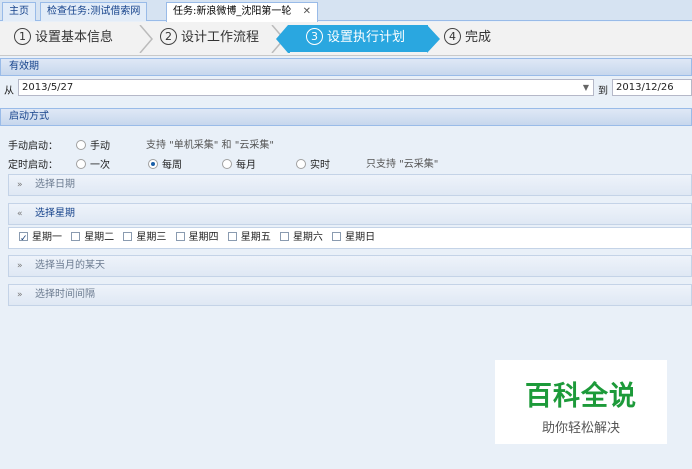 This screenshot has width=692, height=469. What do you see at coordinates (33, 165) in the screenshot?
I see `timed-start-label: 定时启动：` at bounding box center [33, 165].